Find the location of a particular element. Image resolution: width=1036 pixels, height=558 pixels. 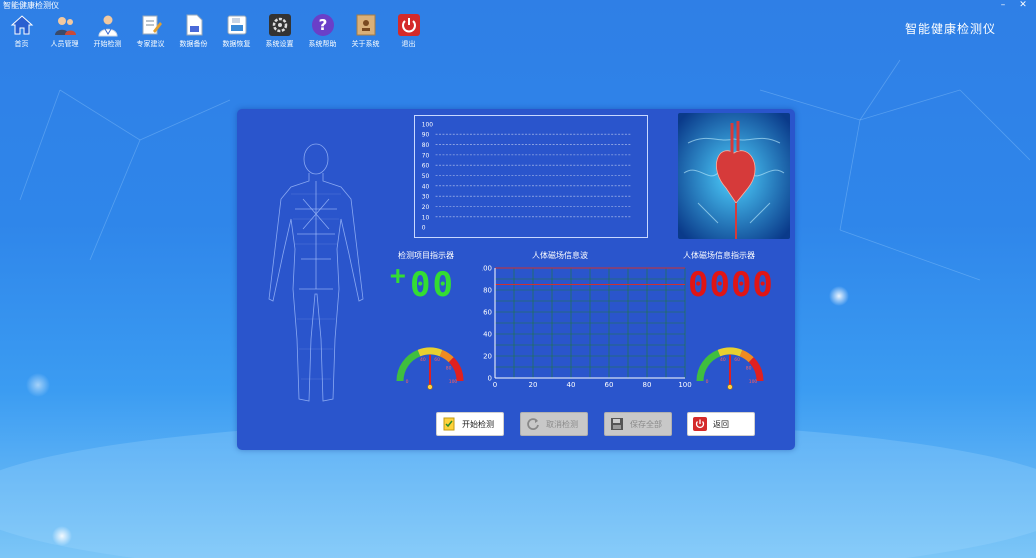

mini-chart-tick-label: 10 is located at coordinates (426, 218).